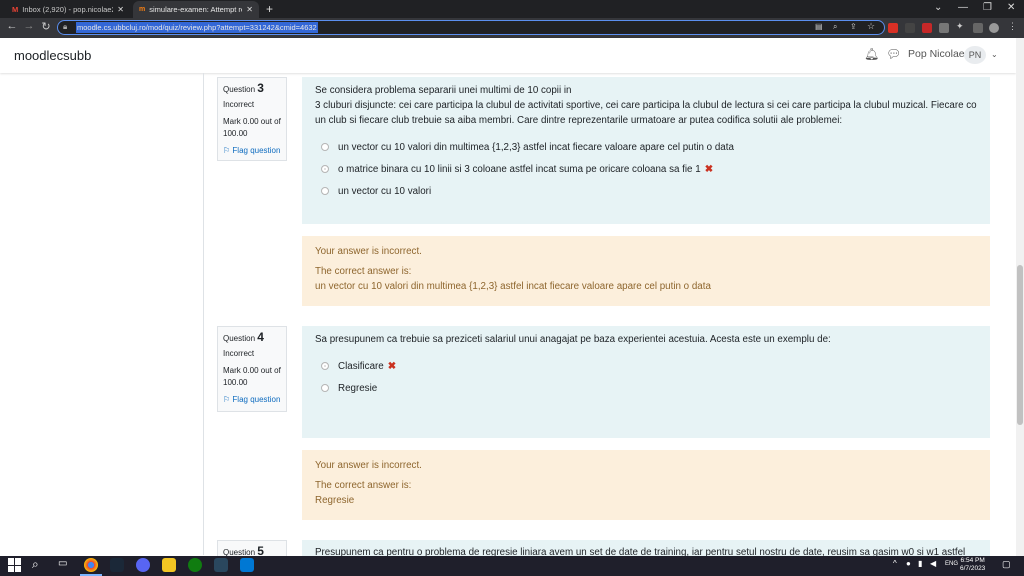 This screenshot has height=576, width=1024. What do you see at coordinates (975, 55) in the screenshot?
I see `avatar: PN` at bounding box center [975, 55].